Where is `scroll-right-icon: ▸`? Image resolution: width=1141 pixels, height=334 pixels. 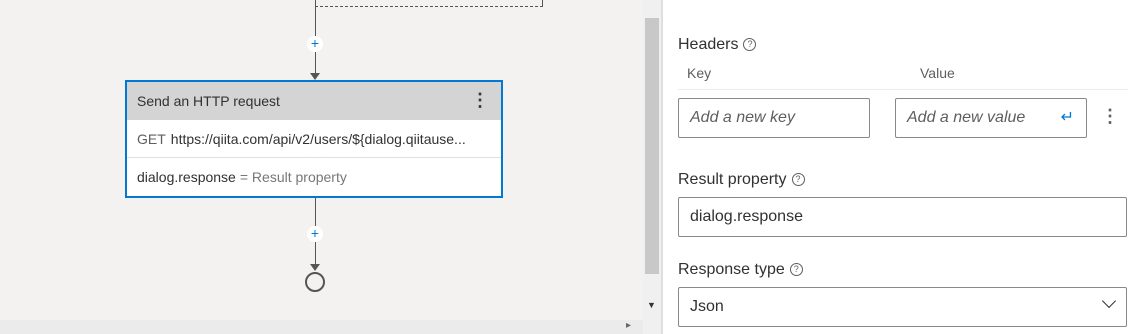 scroll-right-icon: ▸ is located at coordinates (628, 325).